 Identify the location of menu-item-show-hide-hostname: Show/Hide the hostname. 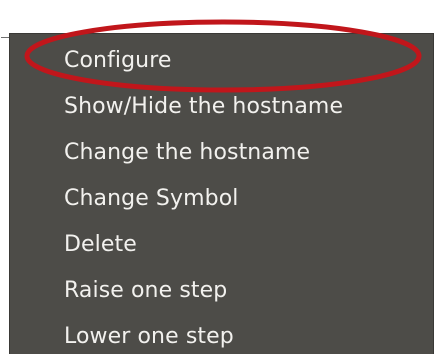
(221, 106).